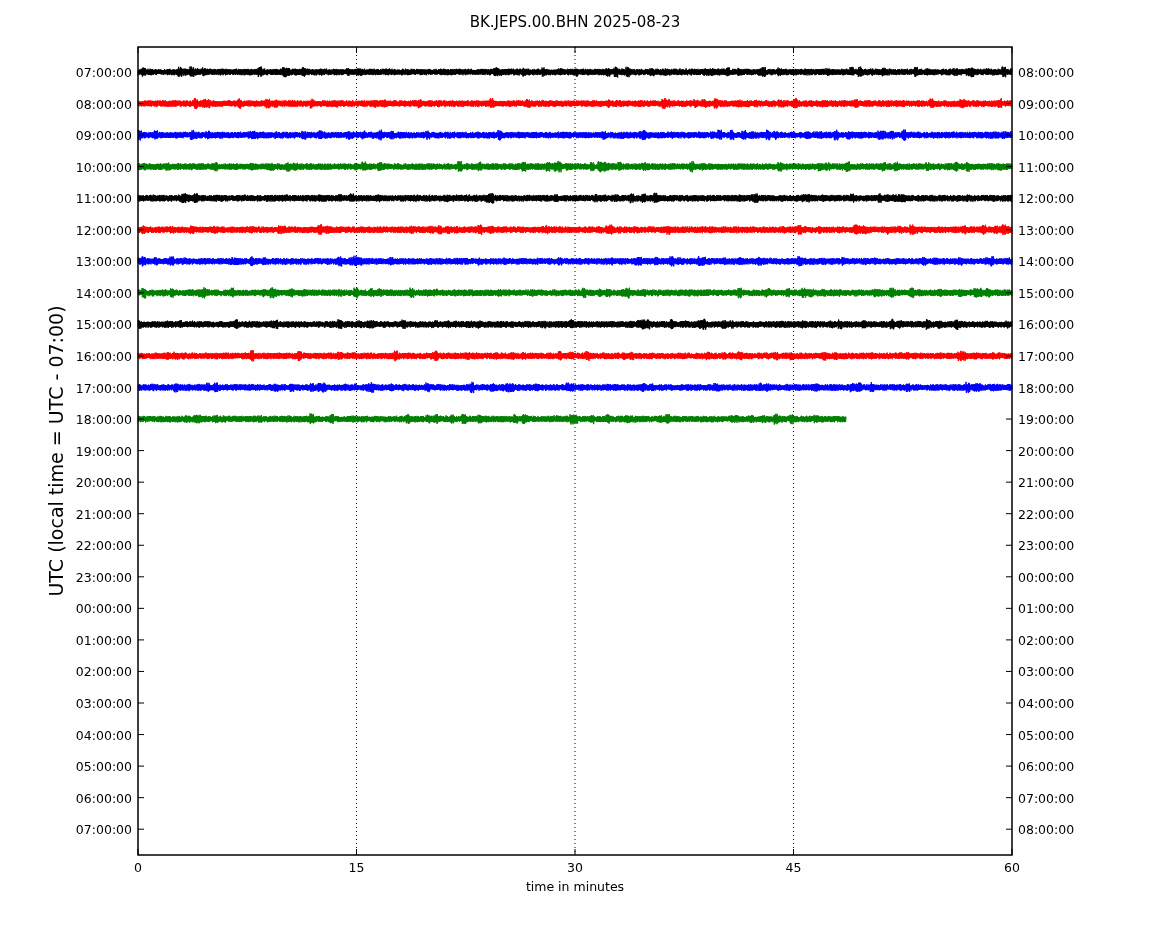 This screenshot has width=1150, height=950. What do you see at coordinates (575, 886) in the screenshot?
I see `x-axis-label: time in minutes` at bounding box center [575, 886].